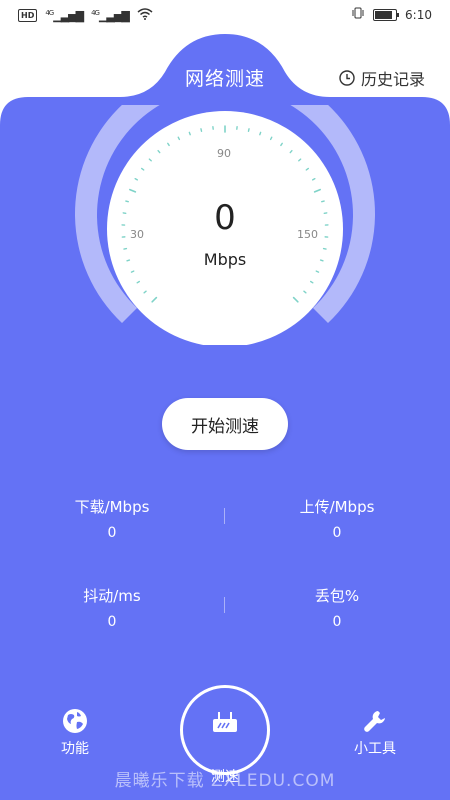 The image size is (450, 800). What do you see at coordinates (337, 533) in the screenshot?
I see `upload-value: 0` at bounding box center [337, 533].